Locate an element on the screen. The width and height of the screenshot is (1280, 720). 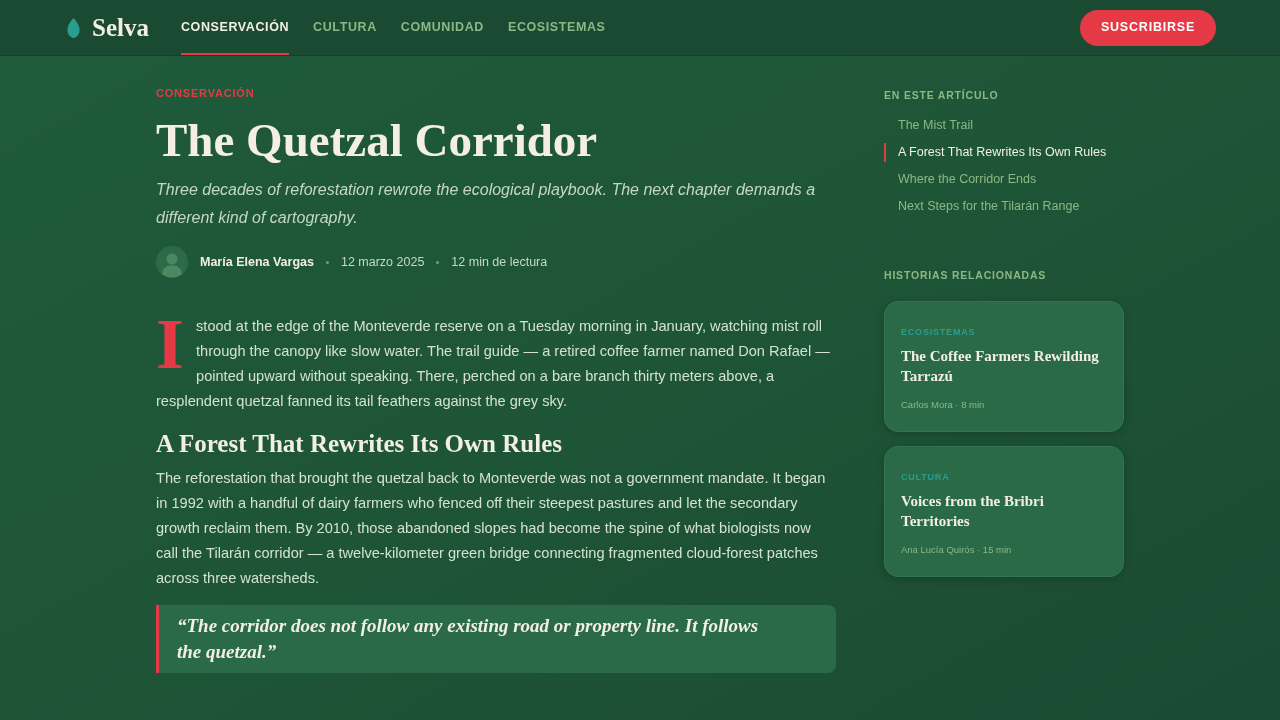
article-paragraph: The reforestation that brought the quetzal back to Monteverde was not a government mandate. It began in 1992 with a handful of dairy farmers who fenced off their steepest pastures and let the secondary growth reclaim them. By 2010, those abandoned slopes had become the spine of what biologists now call the Tilarán corridor — a twelve-kilometer green bridge connecting fragmented cloud-forest patches across three watersheds. is located at coordinates (491, 528).